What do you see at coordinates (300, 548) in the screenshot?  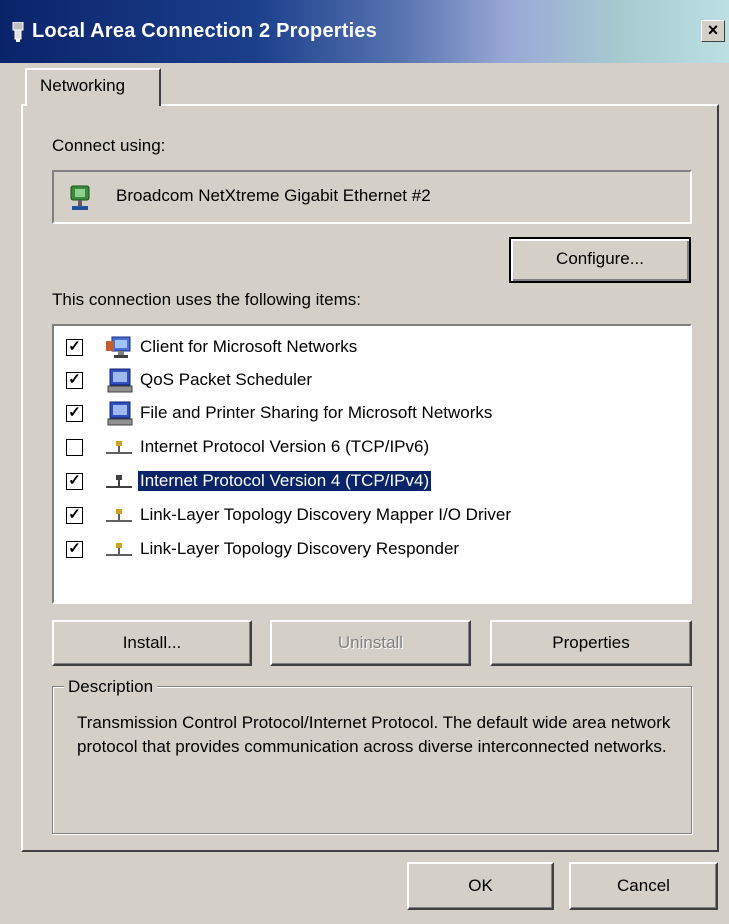 I see `item-label: Link-Layer Topology Discovery Responder` at bounding box center [300, 548].